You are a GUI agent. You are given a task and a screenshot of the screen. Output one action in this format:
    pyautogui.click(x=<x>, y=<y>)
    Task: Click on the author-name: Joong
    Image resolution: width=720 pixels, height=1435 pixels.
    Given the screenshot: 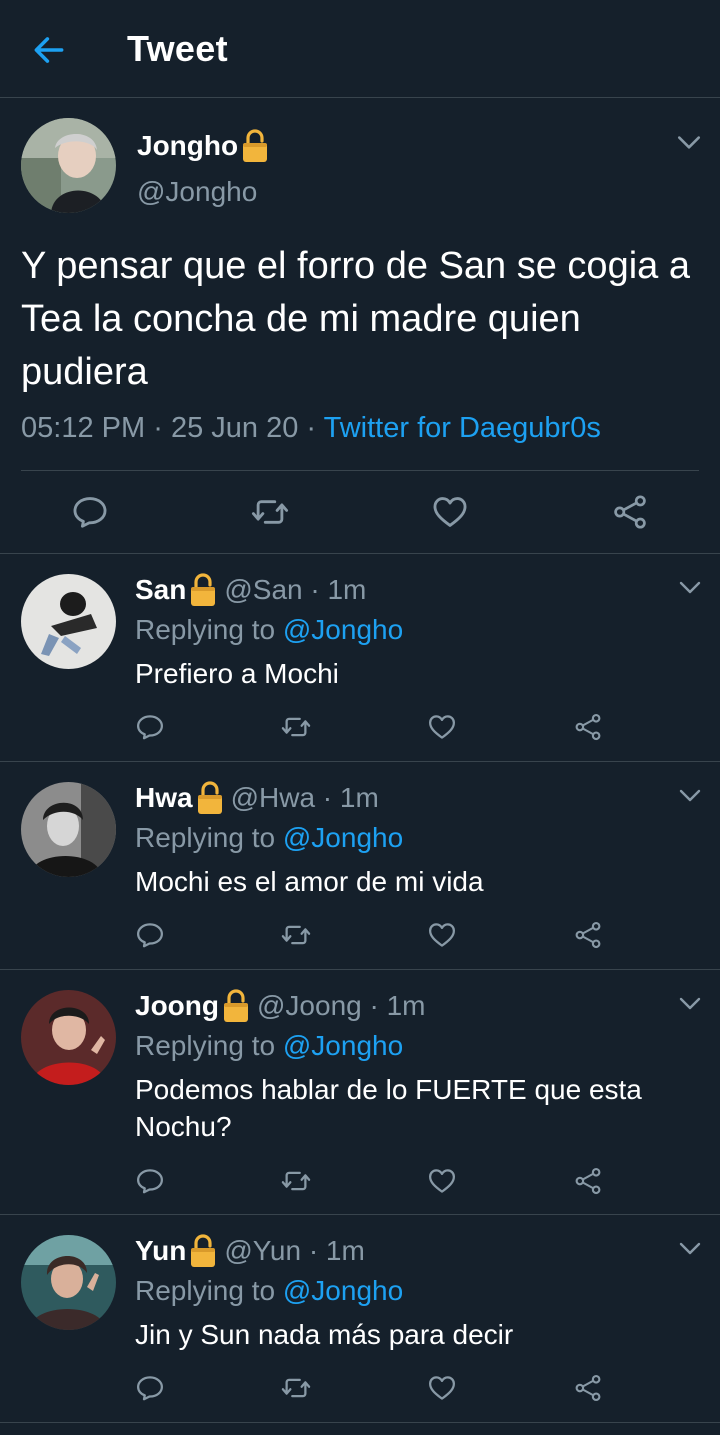 What is the action you would take?
    pyautogui.click(x=177, y=1006)
    